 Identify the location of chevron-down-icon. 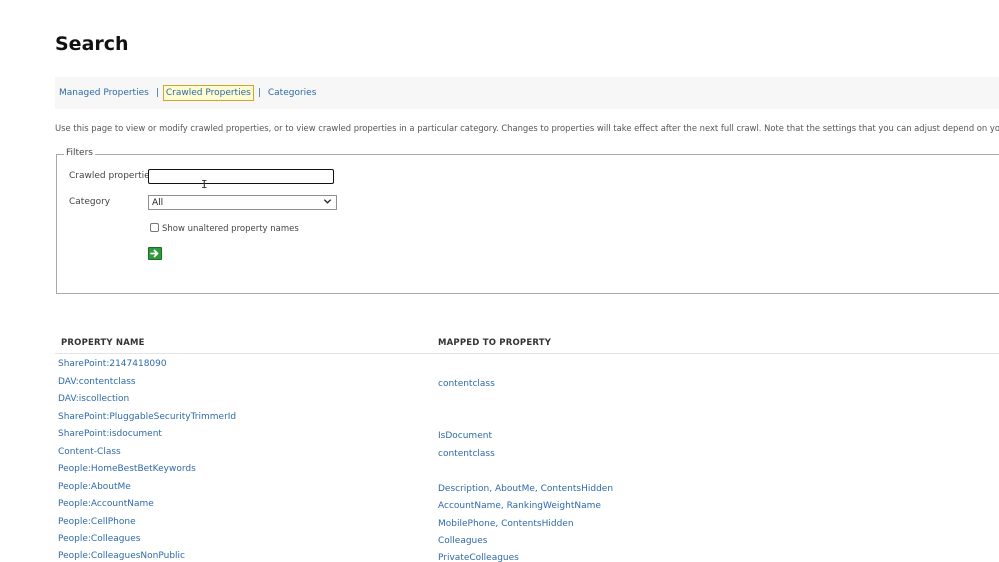
(327, 203).